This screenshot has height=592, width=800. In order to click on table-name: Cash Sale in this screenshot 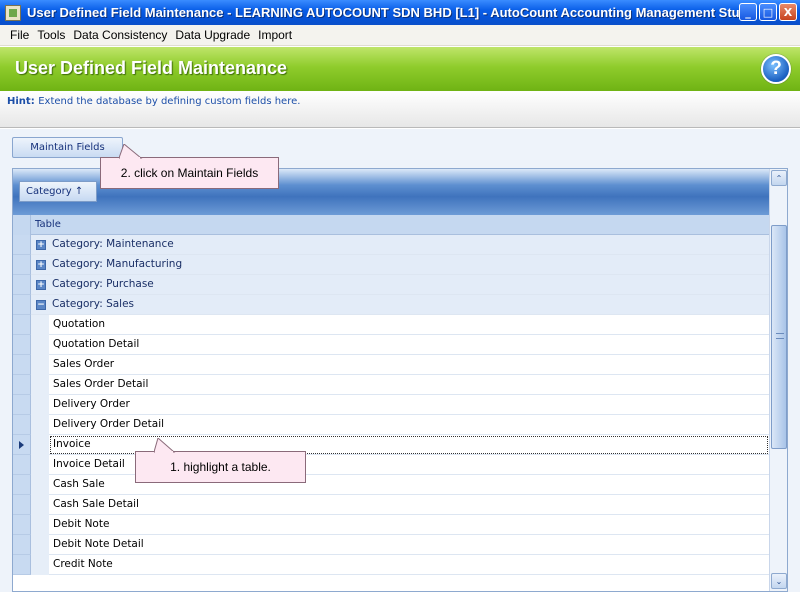, I will do `click(79, 484)`.